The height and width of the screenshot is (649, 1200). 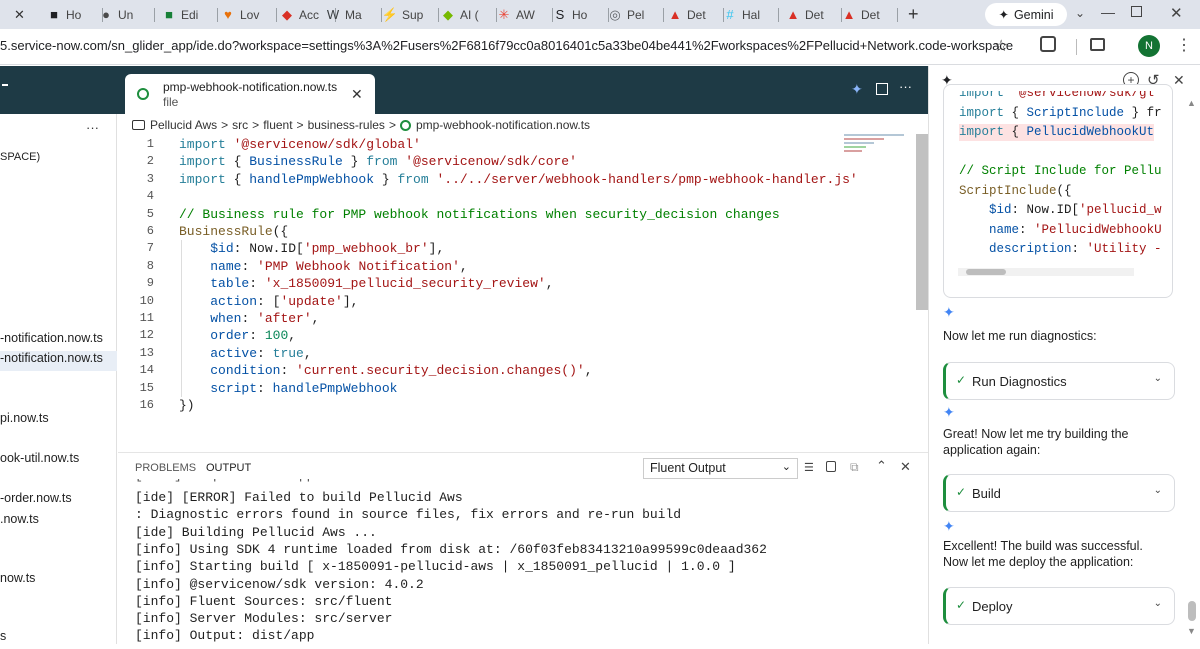 I want to click on code-token: description, so click(x=1030, y=249).